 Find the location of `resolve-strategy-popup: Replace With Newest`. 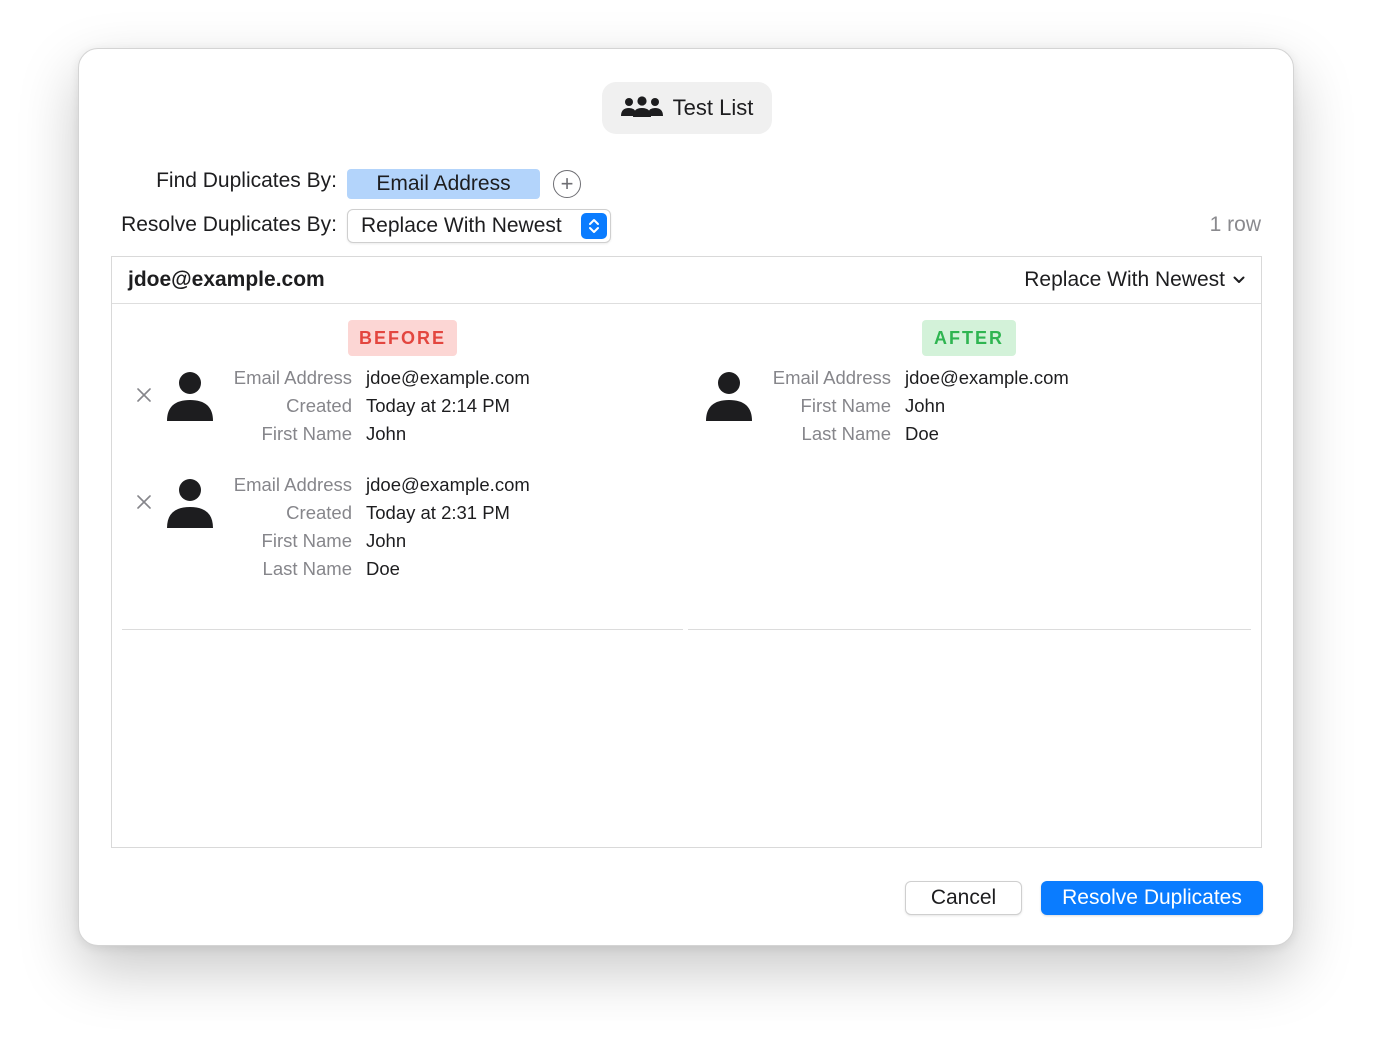

resolve-strategy-popup: Replace With Newest is located at coordinates (479, 226).